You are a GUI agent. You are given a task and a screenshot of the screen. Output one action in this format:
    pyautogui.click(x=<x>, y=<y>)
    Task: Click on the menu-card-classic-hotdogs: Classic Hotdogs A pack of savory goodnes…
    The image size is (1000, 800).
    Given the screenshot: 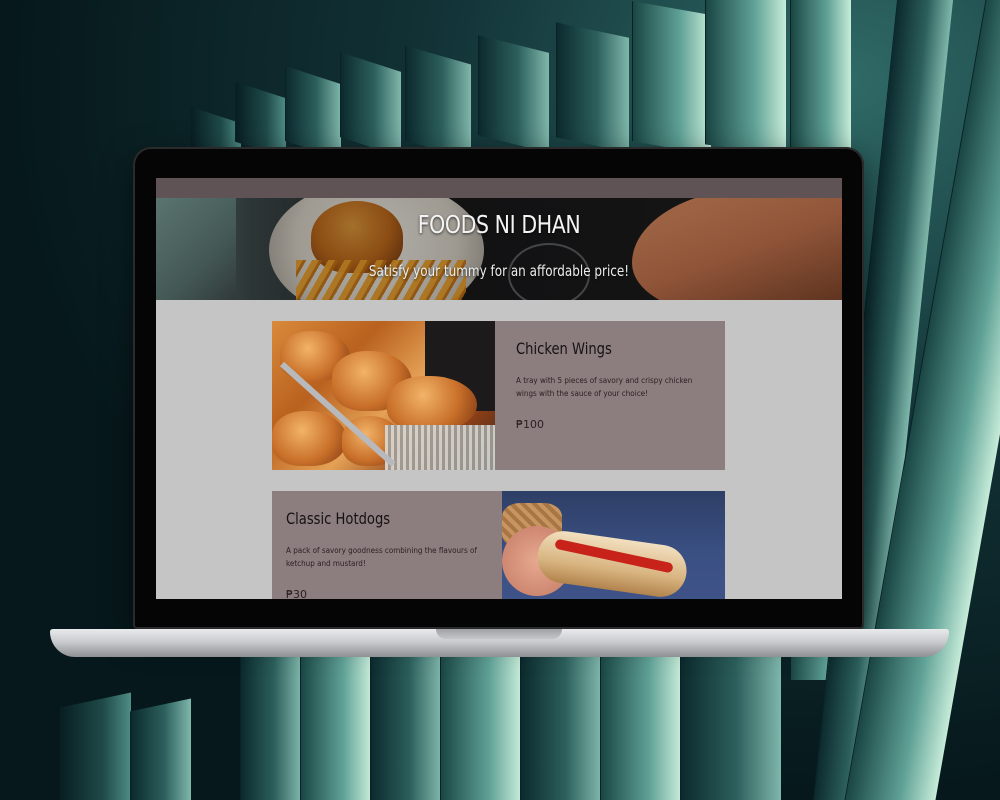 What is the action you would take?
    pyautogui.click(x=498, y=545)
    